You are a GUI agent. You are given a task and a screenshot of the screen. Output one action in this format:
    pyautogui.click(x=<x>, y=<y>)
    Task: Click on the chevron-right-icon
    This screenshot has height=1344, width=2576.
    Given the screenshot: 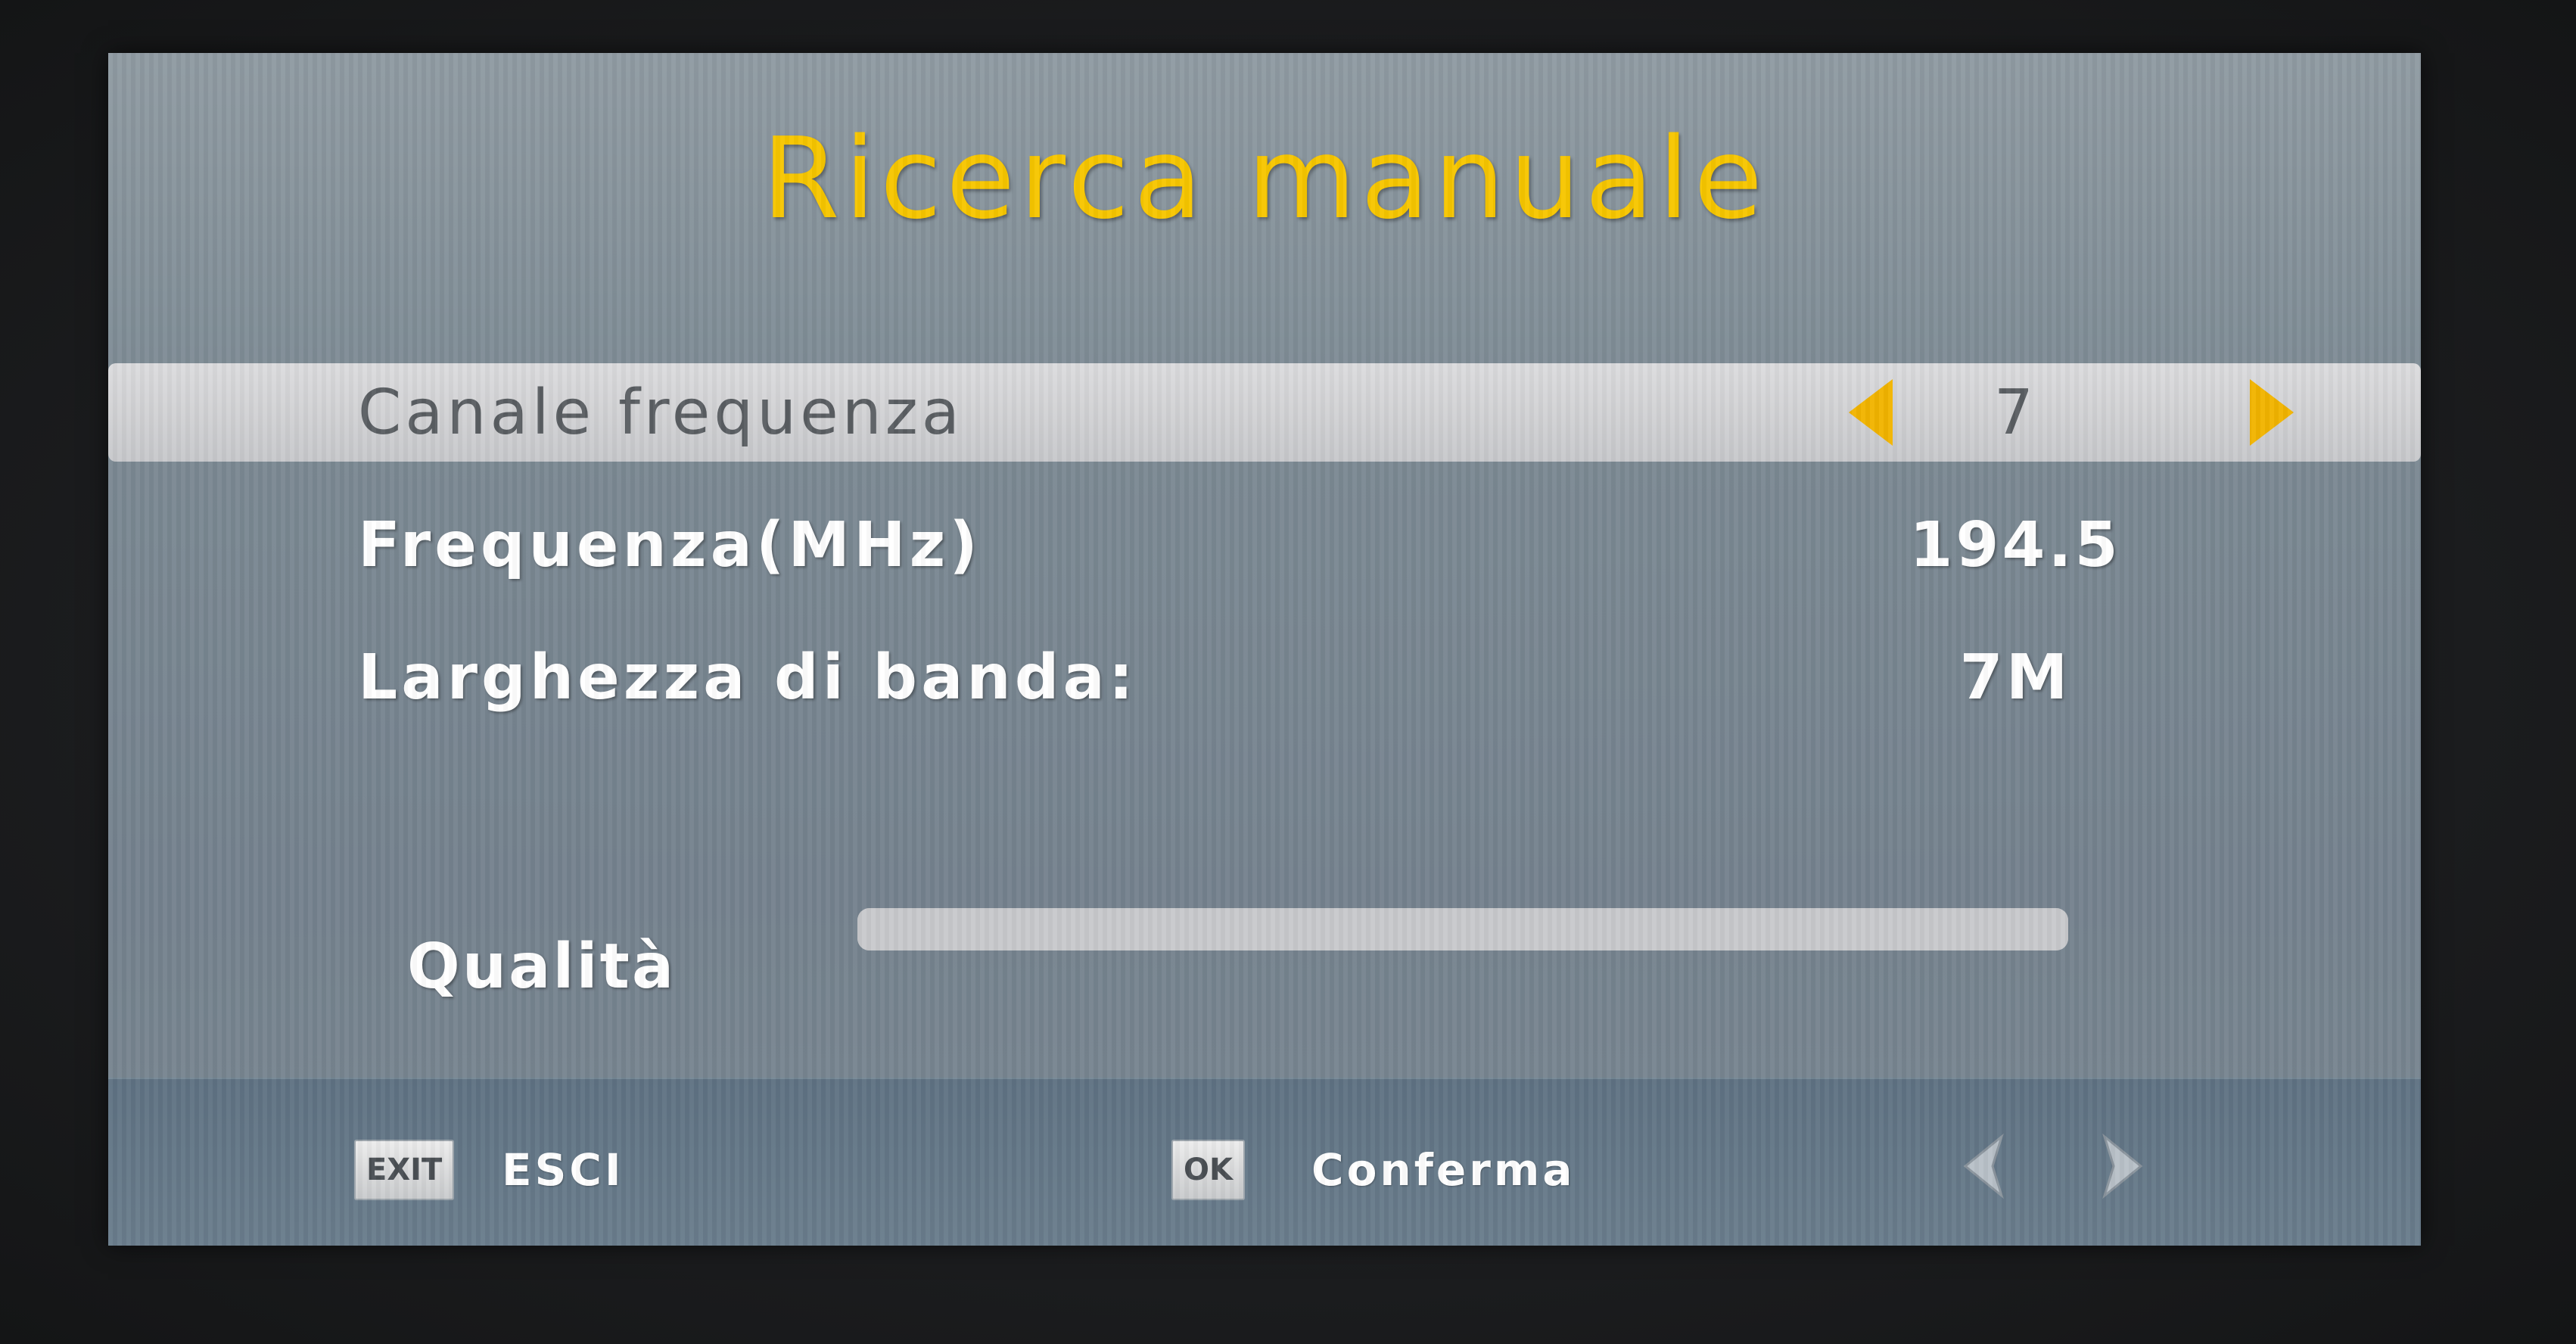 What is the action you would take?
    pyautogui.click(x=2272, y=412)
    